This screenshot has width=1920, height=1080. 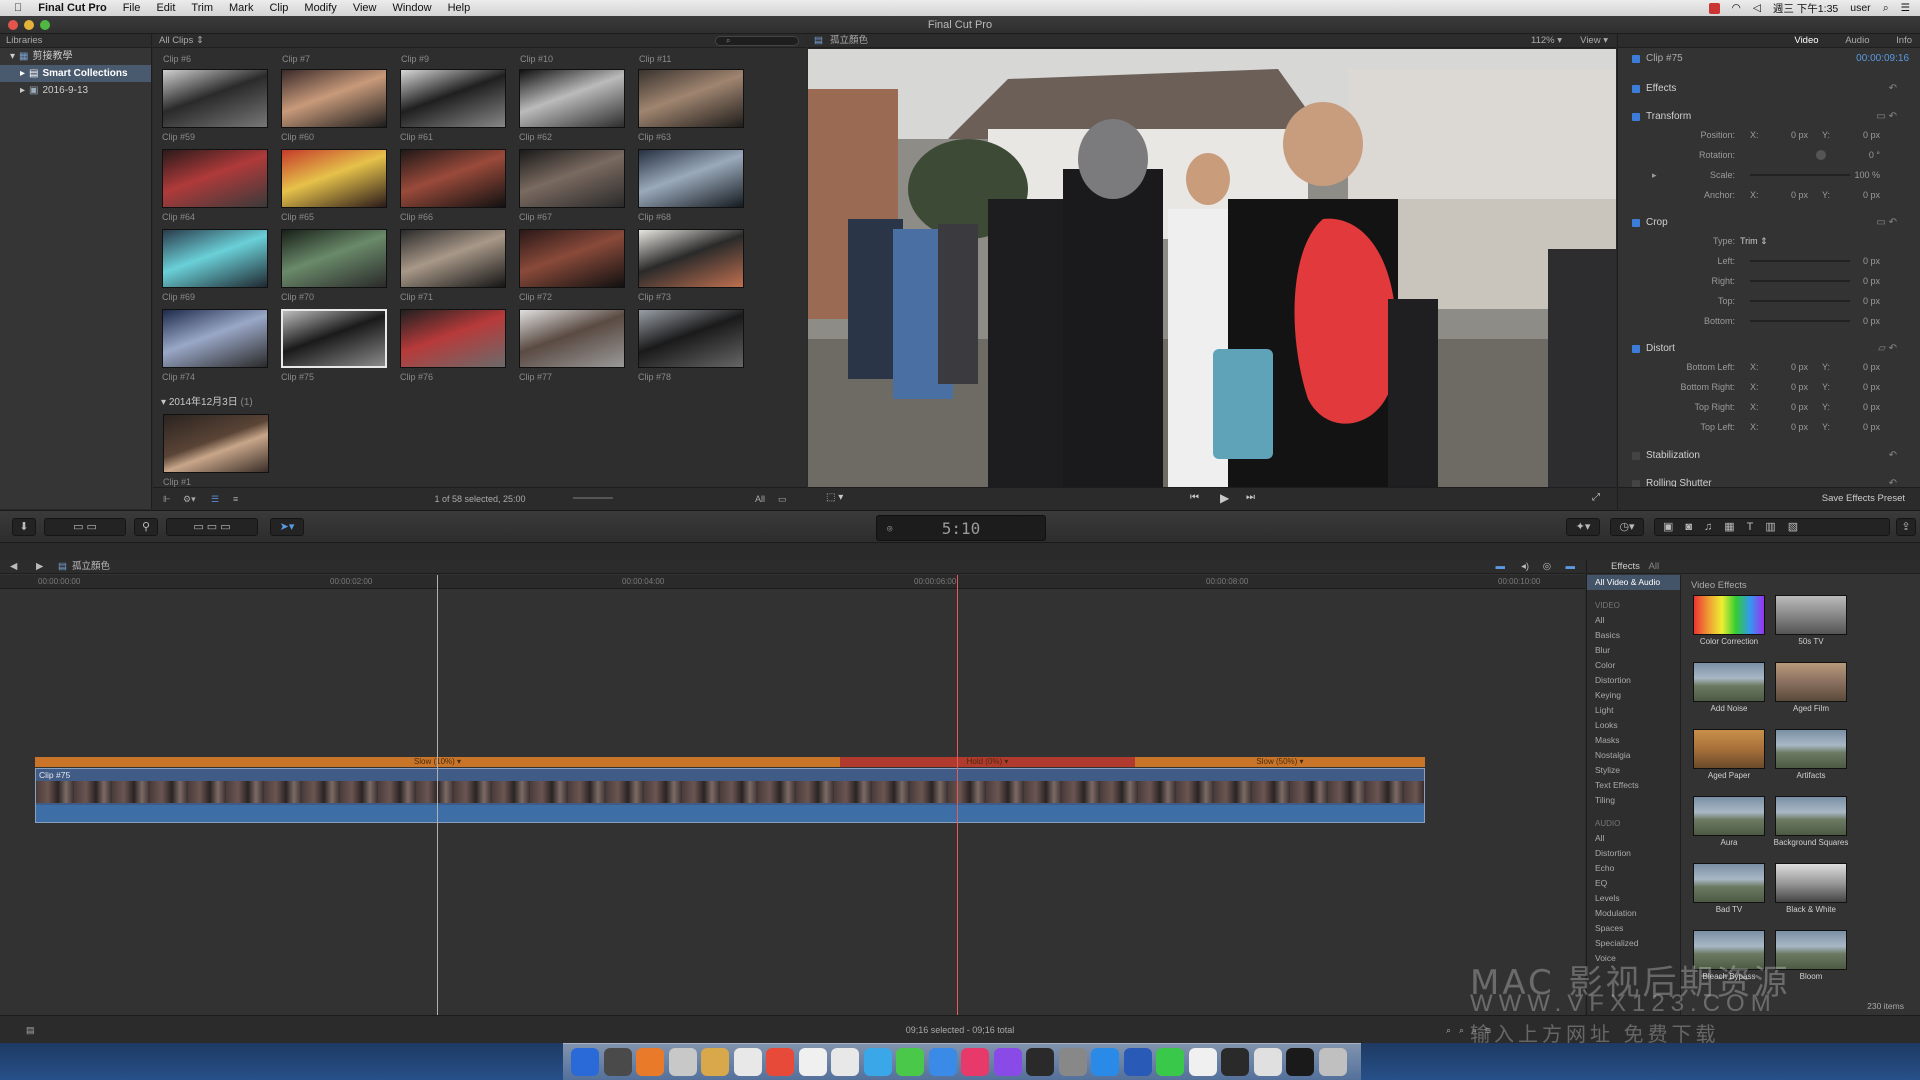 What do you see at coordinates (1714, 8) in the screenshot?
I see `status-icon` at bounding box center [1714, 8].